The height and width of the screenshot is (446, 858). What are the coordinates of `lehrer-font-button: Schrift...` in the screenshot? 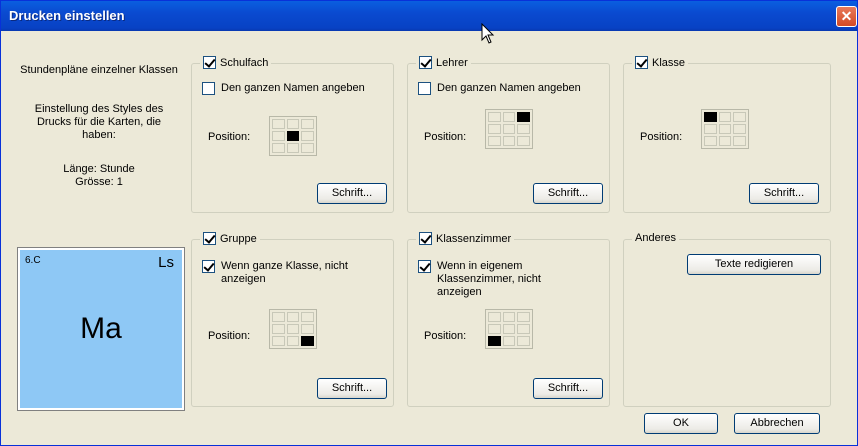 It's located at (568, 193).